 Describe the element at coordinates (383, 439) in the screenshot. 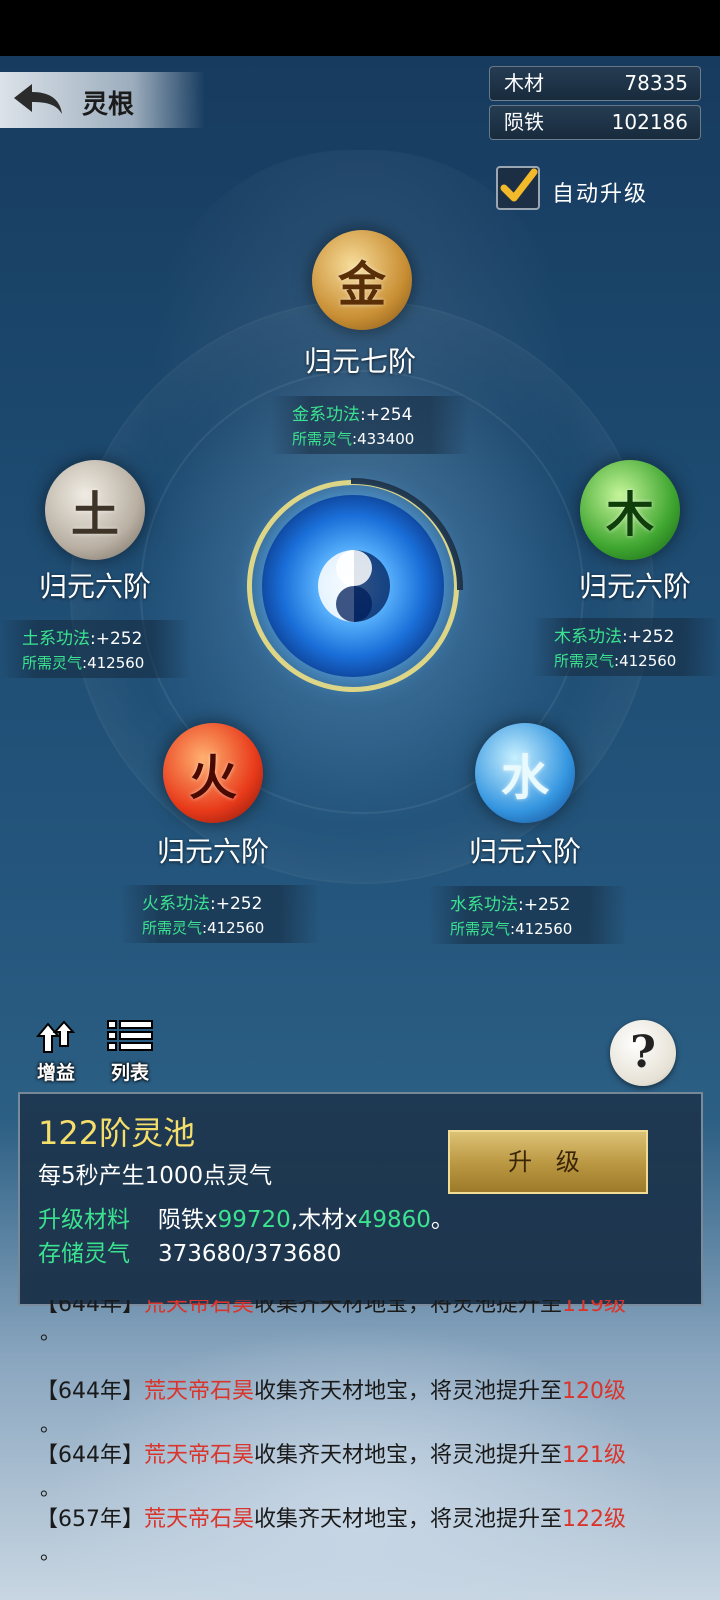

I see `metal-need-value: :433400` at that location.